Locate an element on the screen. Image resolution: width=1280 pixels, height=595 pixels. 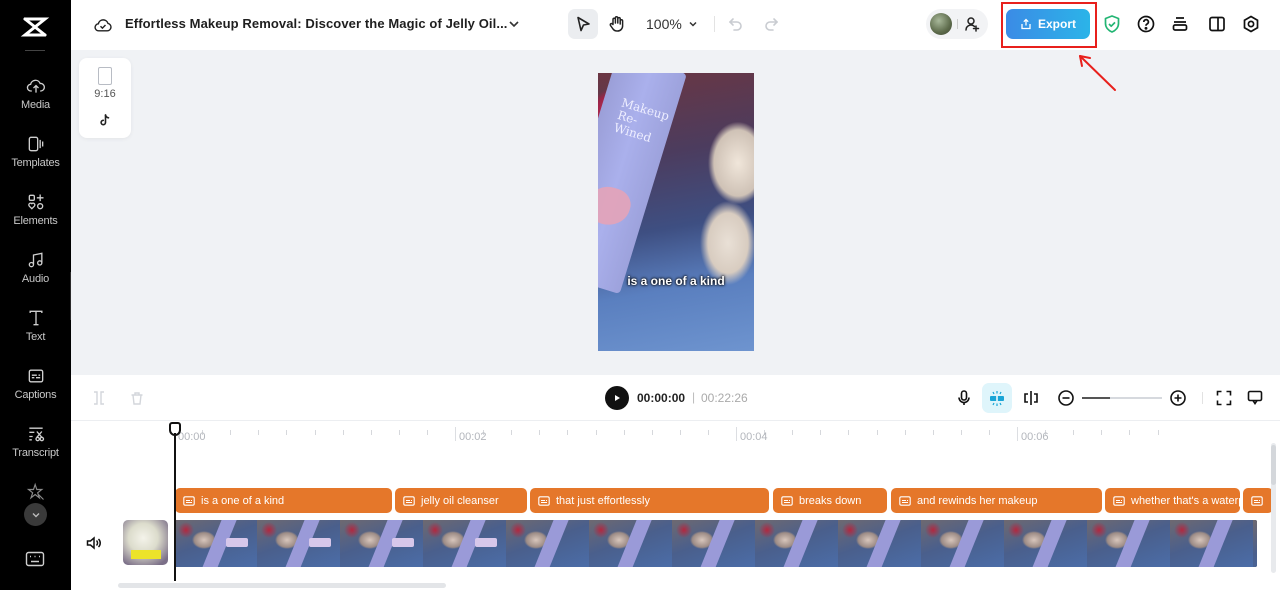
aspect-ratio-card: 9:16 is located at coordinates (105, 98).